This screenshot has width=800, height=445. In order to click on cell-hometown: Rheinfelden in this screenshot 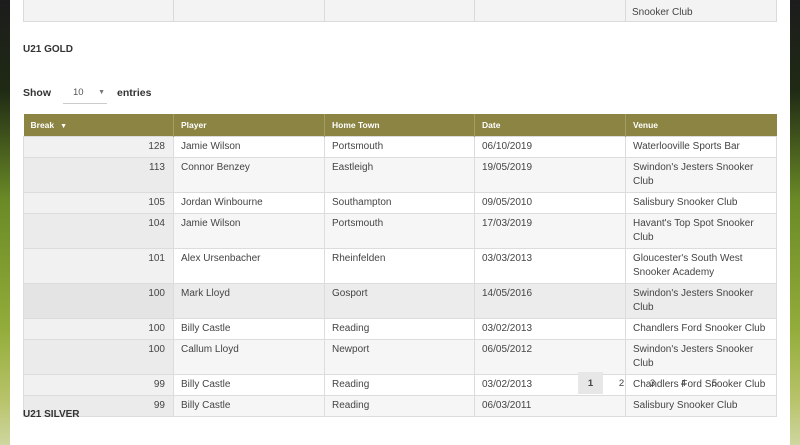, I will do `click(399, 265)`.